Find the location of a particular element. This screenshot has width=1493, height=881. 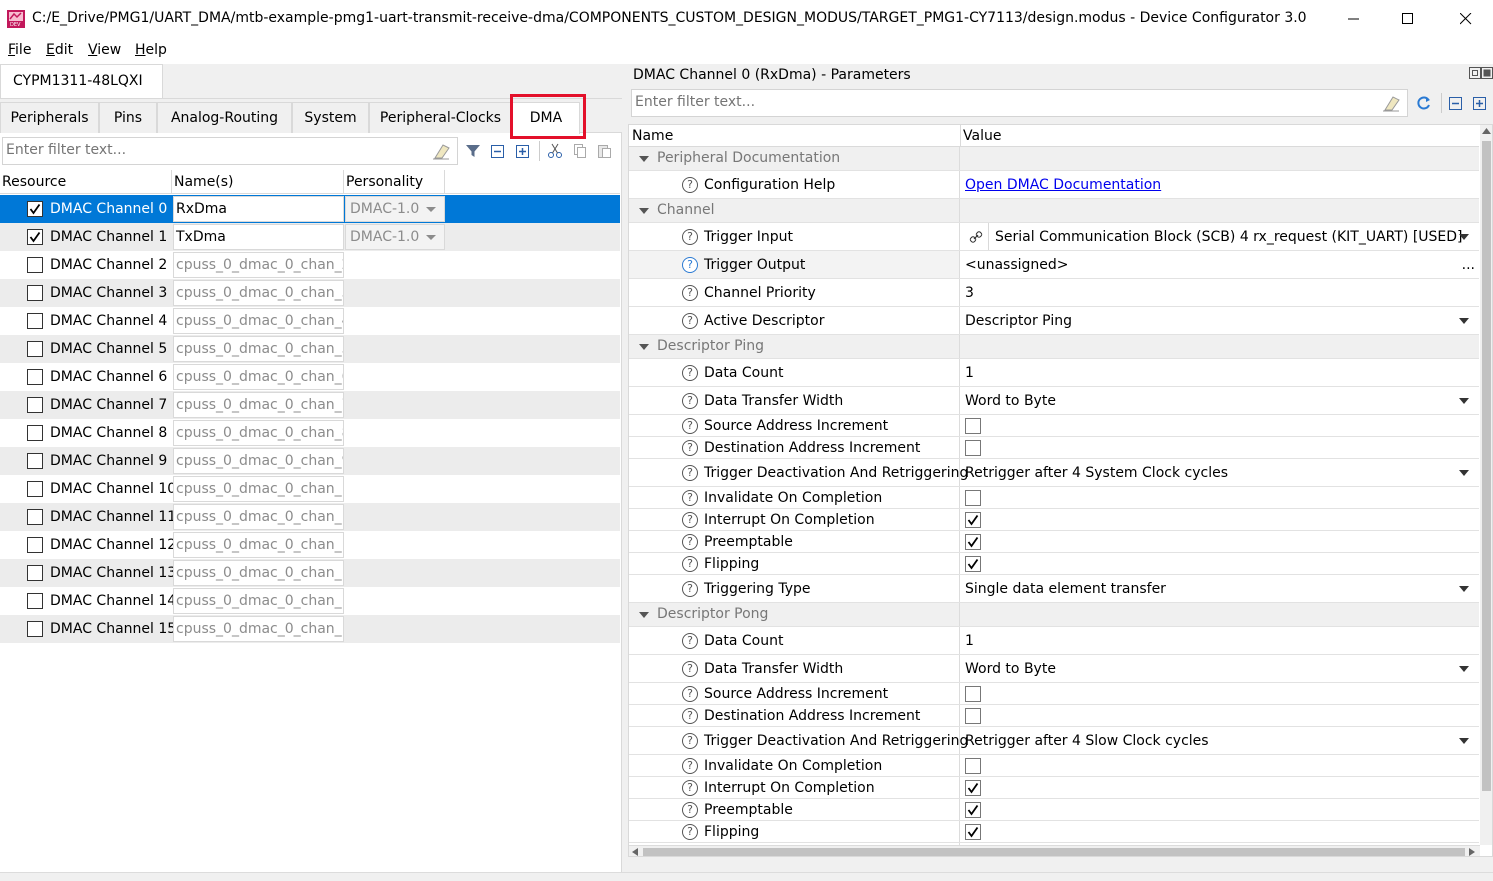

resource-row: DMAC Channel 13 cpuss_0_dmac_0_chan_13 is located at coordinates (310, 573).